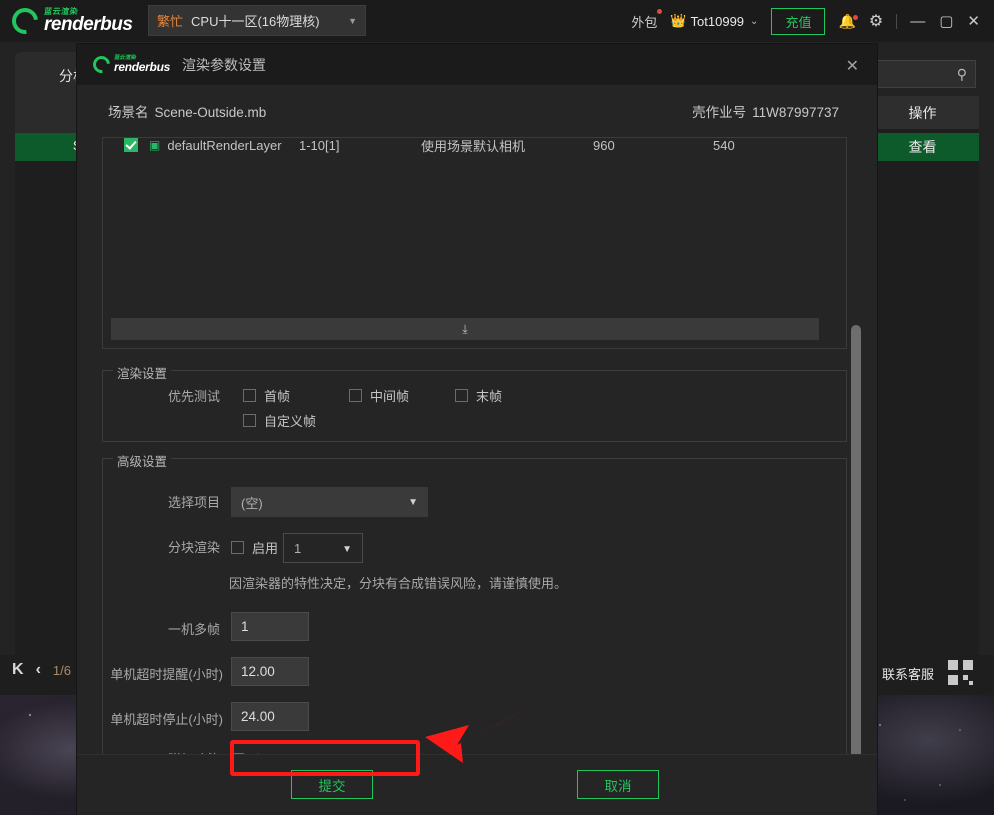 This screenshot has height=815, width=994. Describe the element at coordinates (61, 670) in the screenshot. I see `page-indicator: 1/6` at that location.